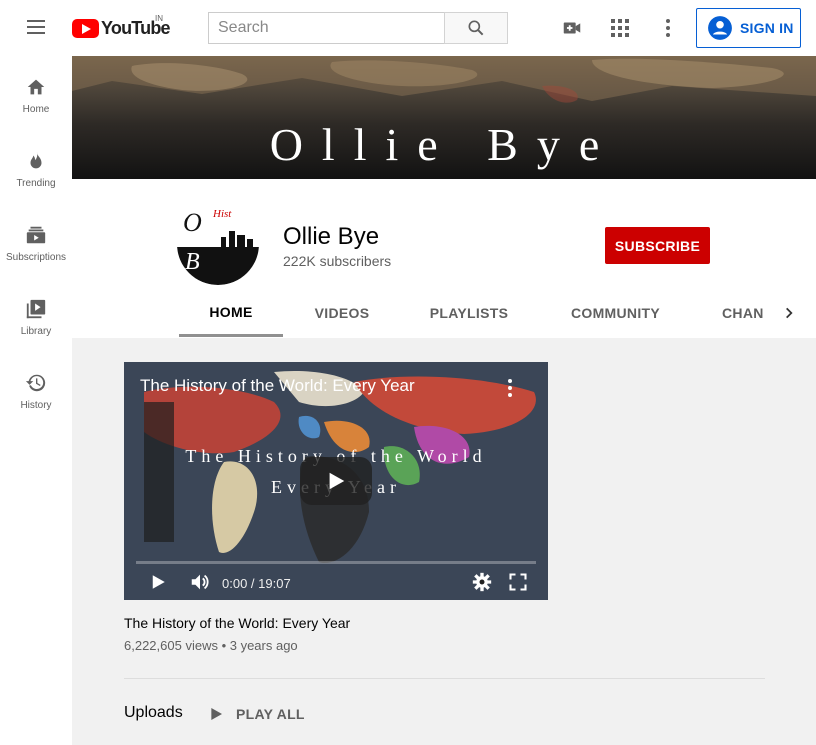 This screenshot has height=745, width=816. Describe the element at coordinates (192, 222) in the screenshot. I see `svg-text: O` at that location.